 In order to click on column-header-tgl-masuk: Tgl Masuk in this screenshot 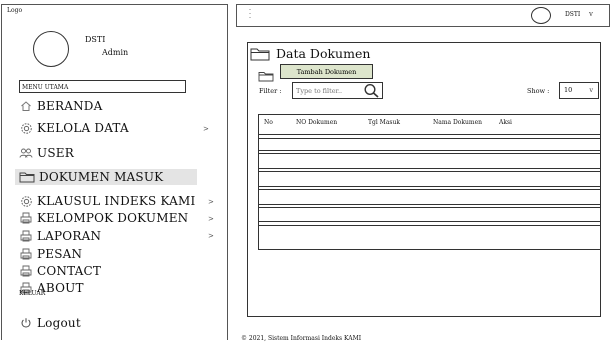, I will do `click(384, 122)`.